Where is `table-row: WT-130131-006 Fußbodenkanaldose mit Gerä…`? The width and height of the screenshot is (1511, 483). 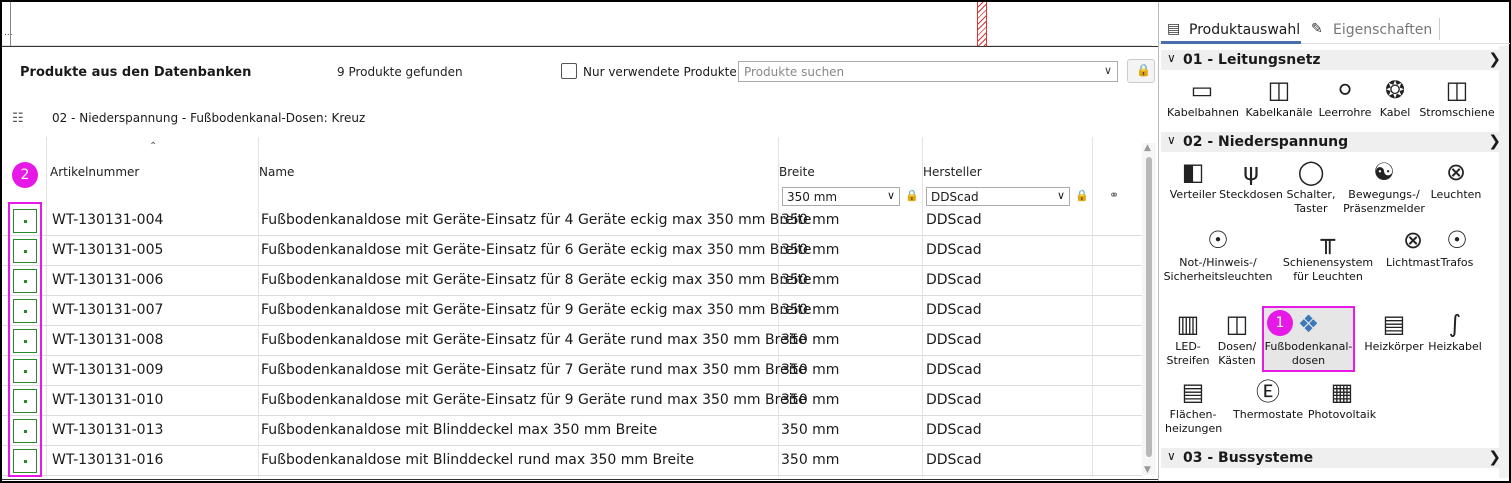 table-row: WT-130131-006 Fußbodenkanaldose mit Gerä… is located at coordinates (572, 281).